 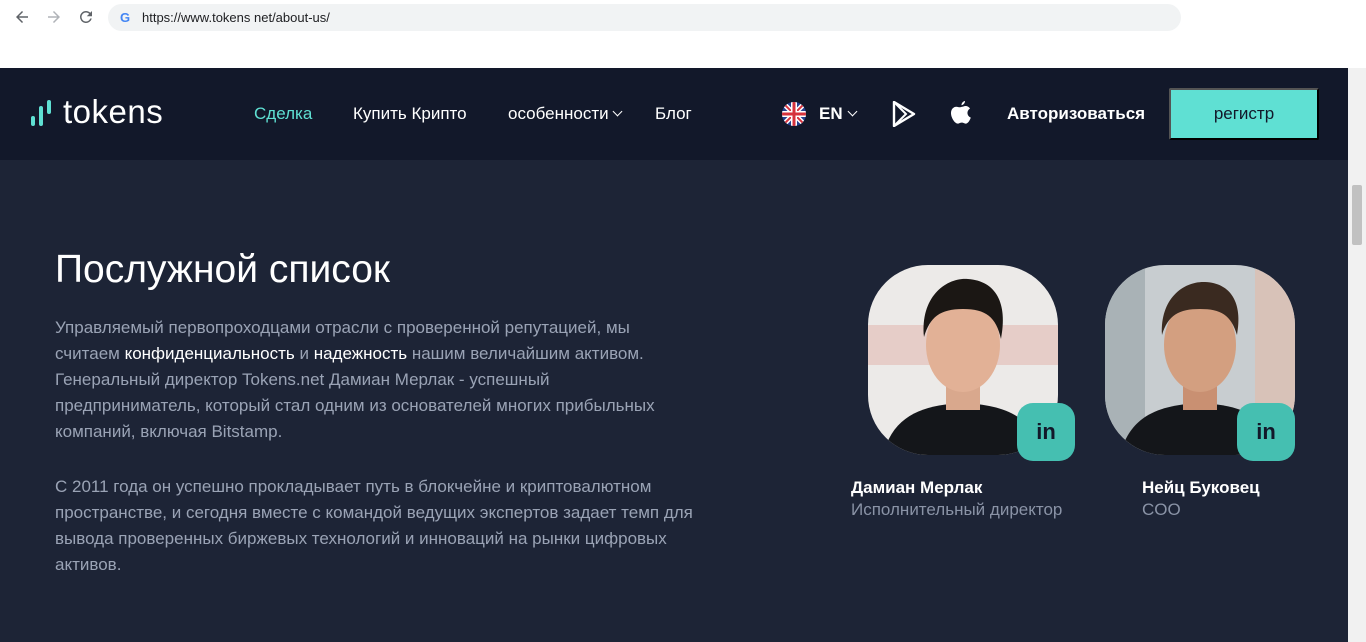 I want to click on address-bar: G https://www.tokens net/about-us/, so click(x=644, y=17).